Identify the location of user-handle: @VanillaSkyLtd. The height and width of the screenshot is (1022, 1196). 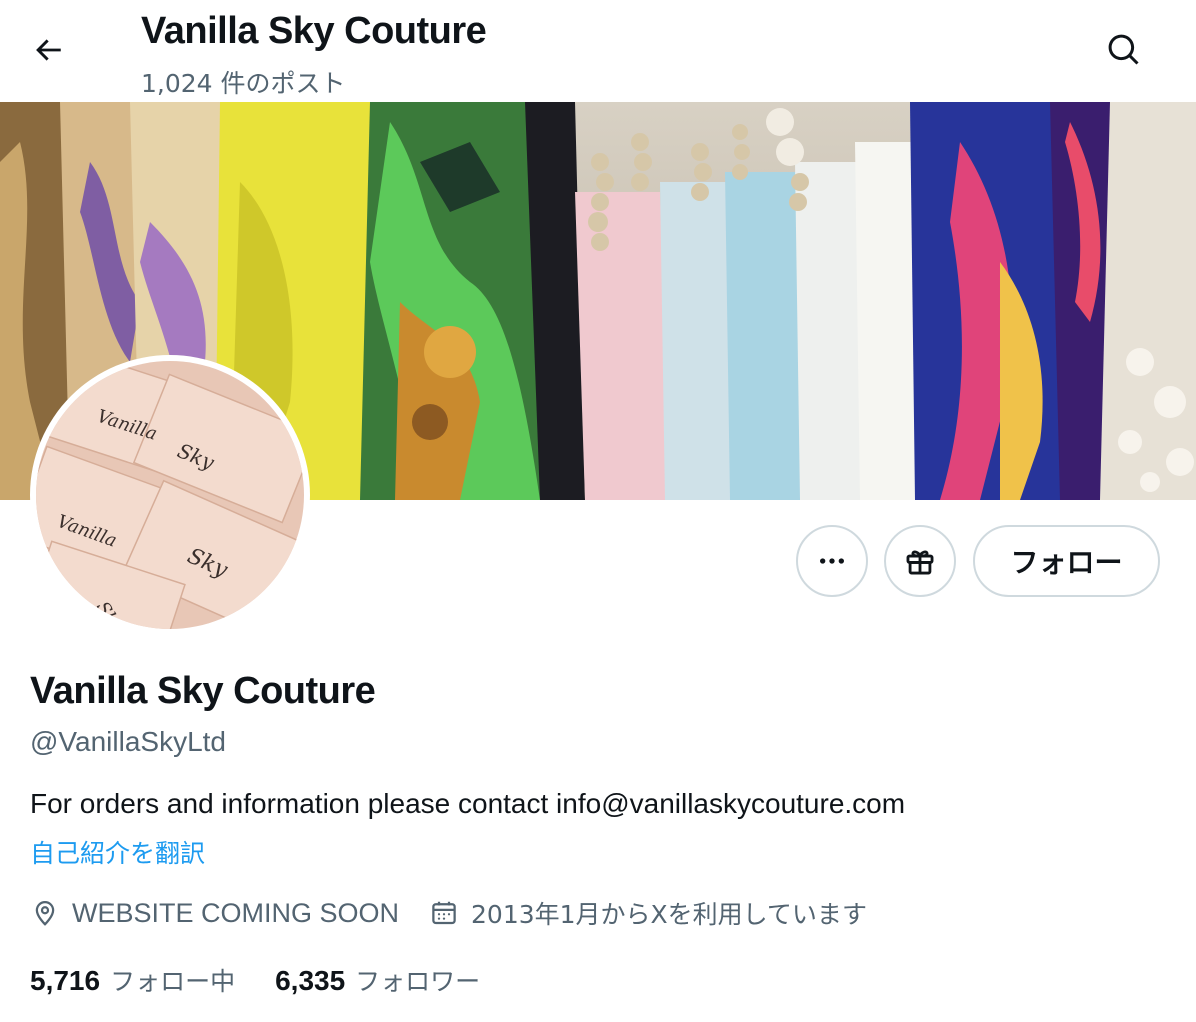
(128, 741).